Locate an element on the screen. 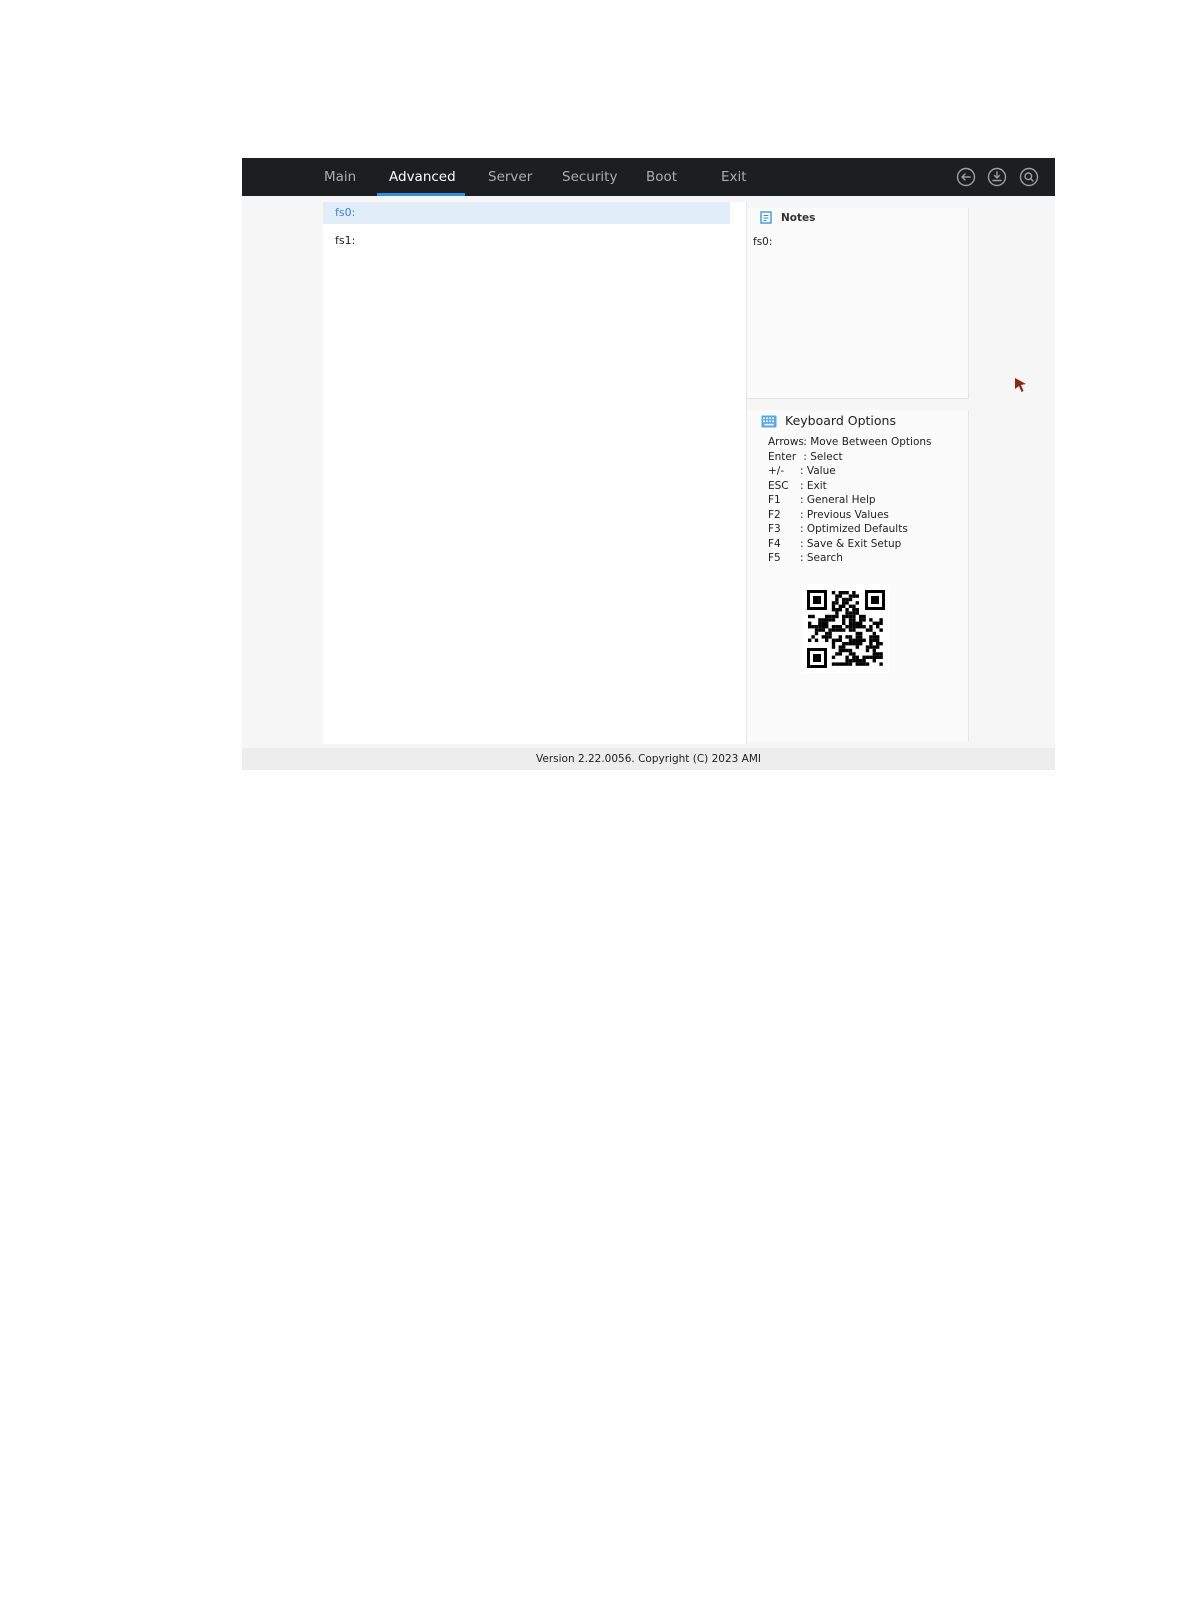 The image size is (1191, 1616). kb-desc: : Move Between Options is located at coordinates (867, 442).